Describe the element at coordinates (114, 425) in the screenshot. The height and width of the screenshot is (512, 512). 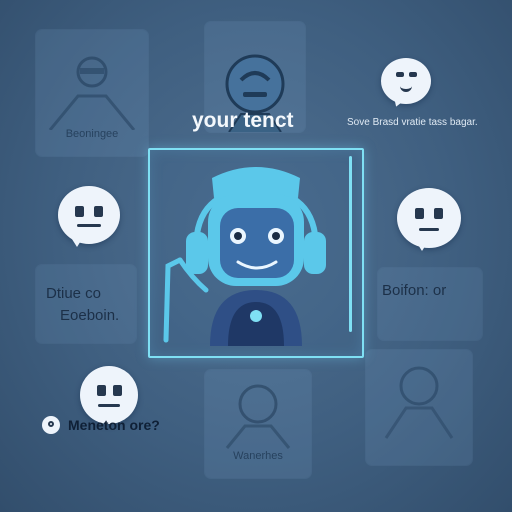
I see `comment-prompt: Meneton ore?` at that location.